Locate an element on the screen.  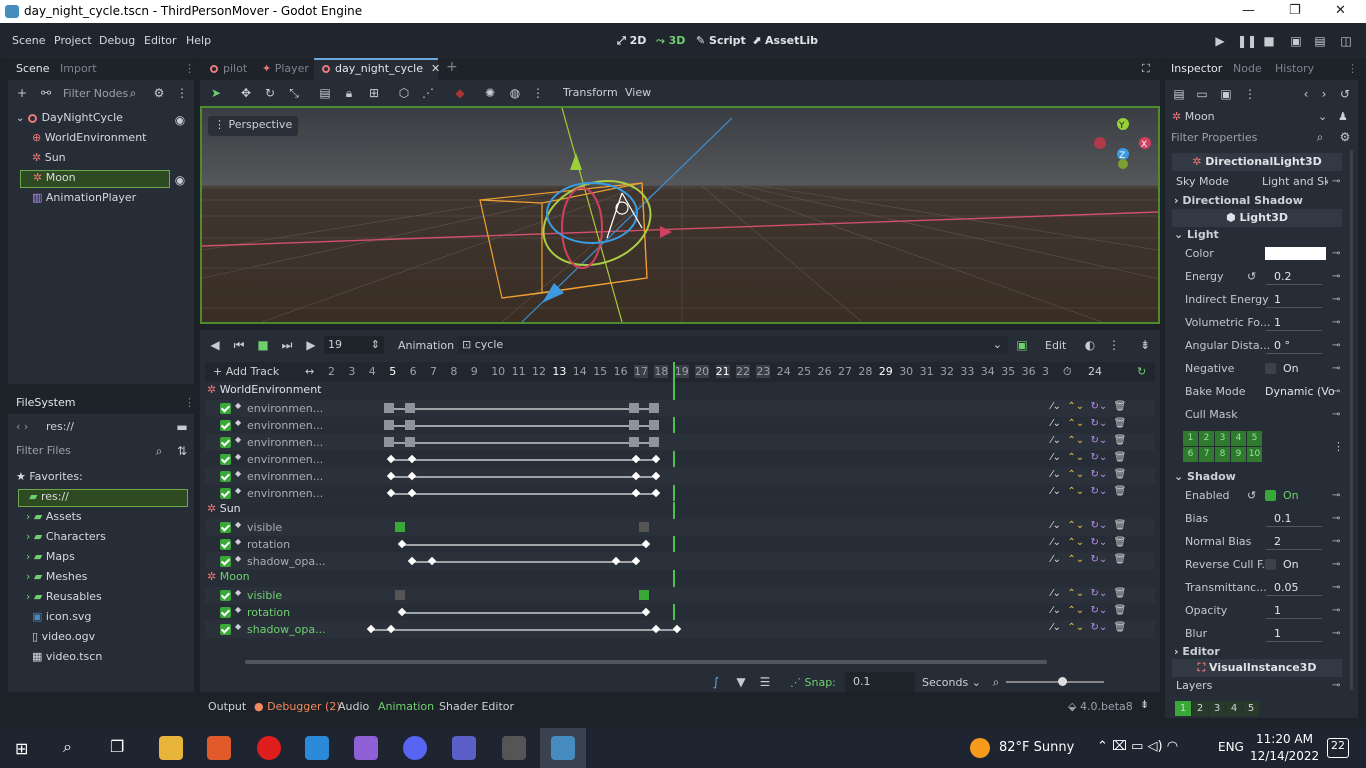
file-explorer-icon is located at coordinates (171, 748).